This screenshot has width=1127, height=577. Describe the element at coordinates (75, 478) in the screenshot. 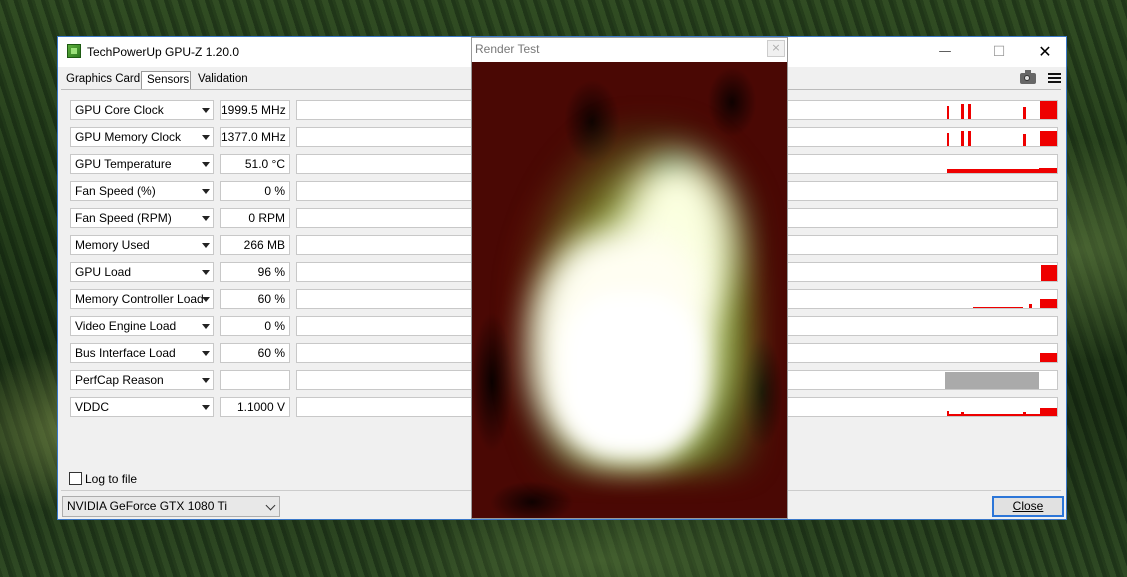

I see `log-to-file-checkbox` at that location.